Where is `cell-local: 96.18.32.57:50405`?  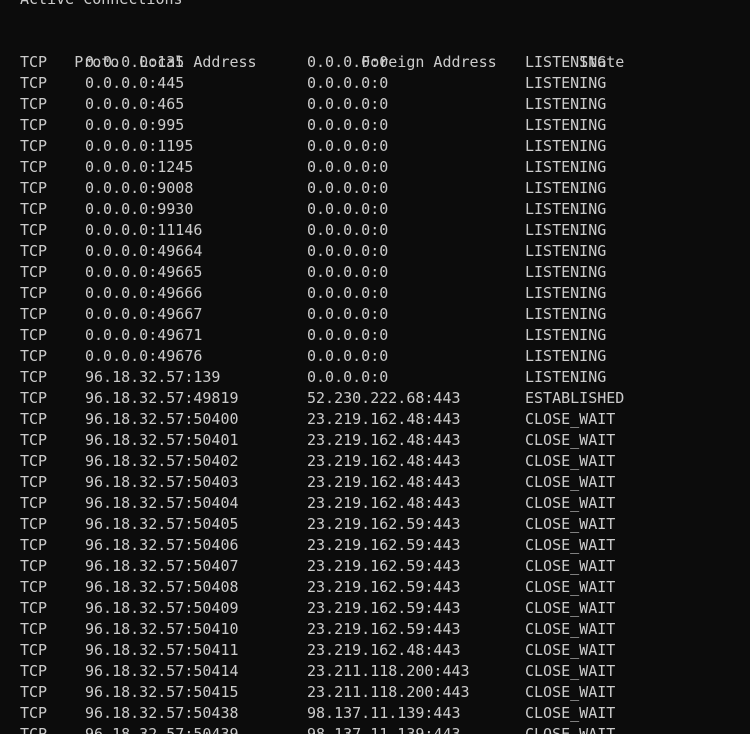
cell-local: 96.18.32.57:50405 is located at coordinates (162, 524).